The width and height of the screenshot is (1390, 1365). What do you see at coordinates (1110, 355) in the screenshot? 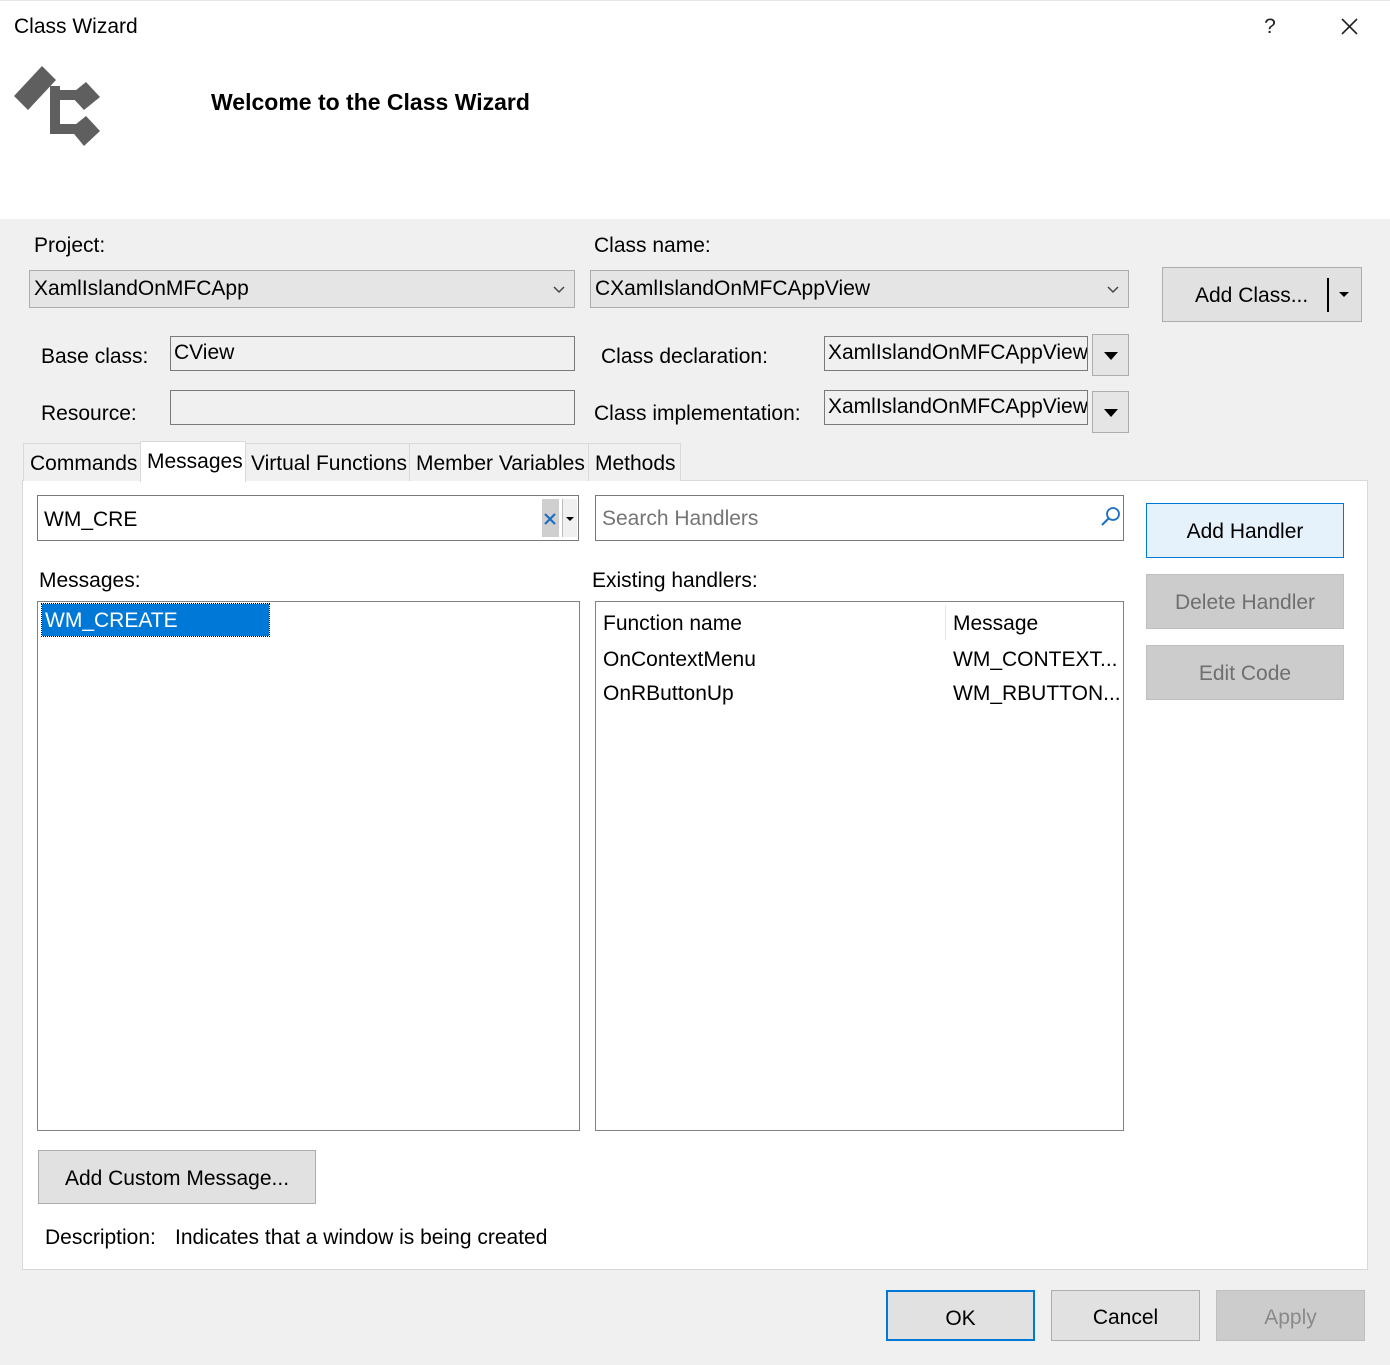
I see `class-declaration-dropdown` at bounding box center [1110, 355].